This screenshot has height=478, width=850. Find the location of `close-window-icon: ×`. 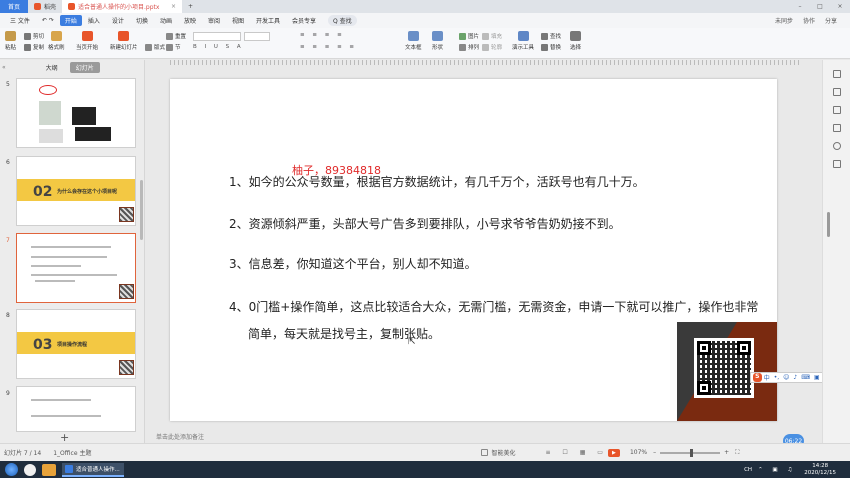

close-window-icon: × is located at coordinates (840, 6).